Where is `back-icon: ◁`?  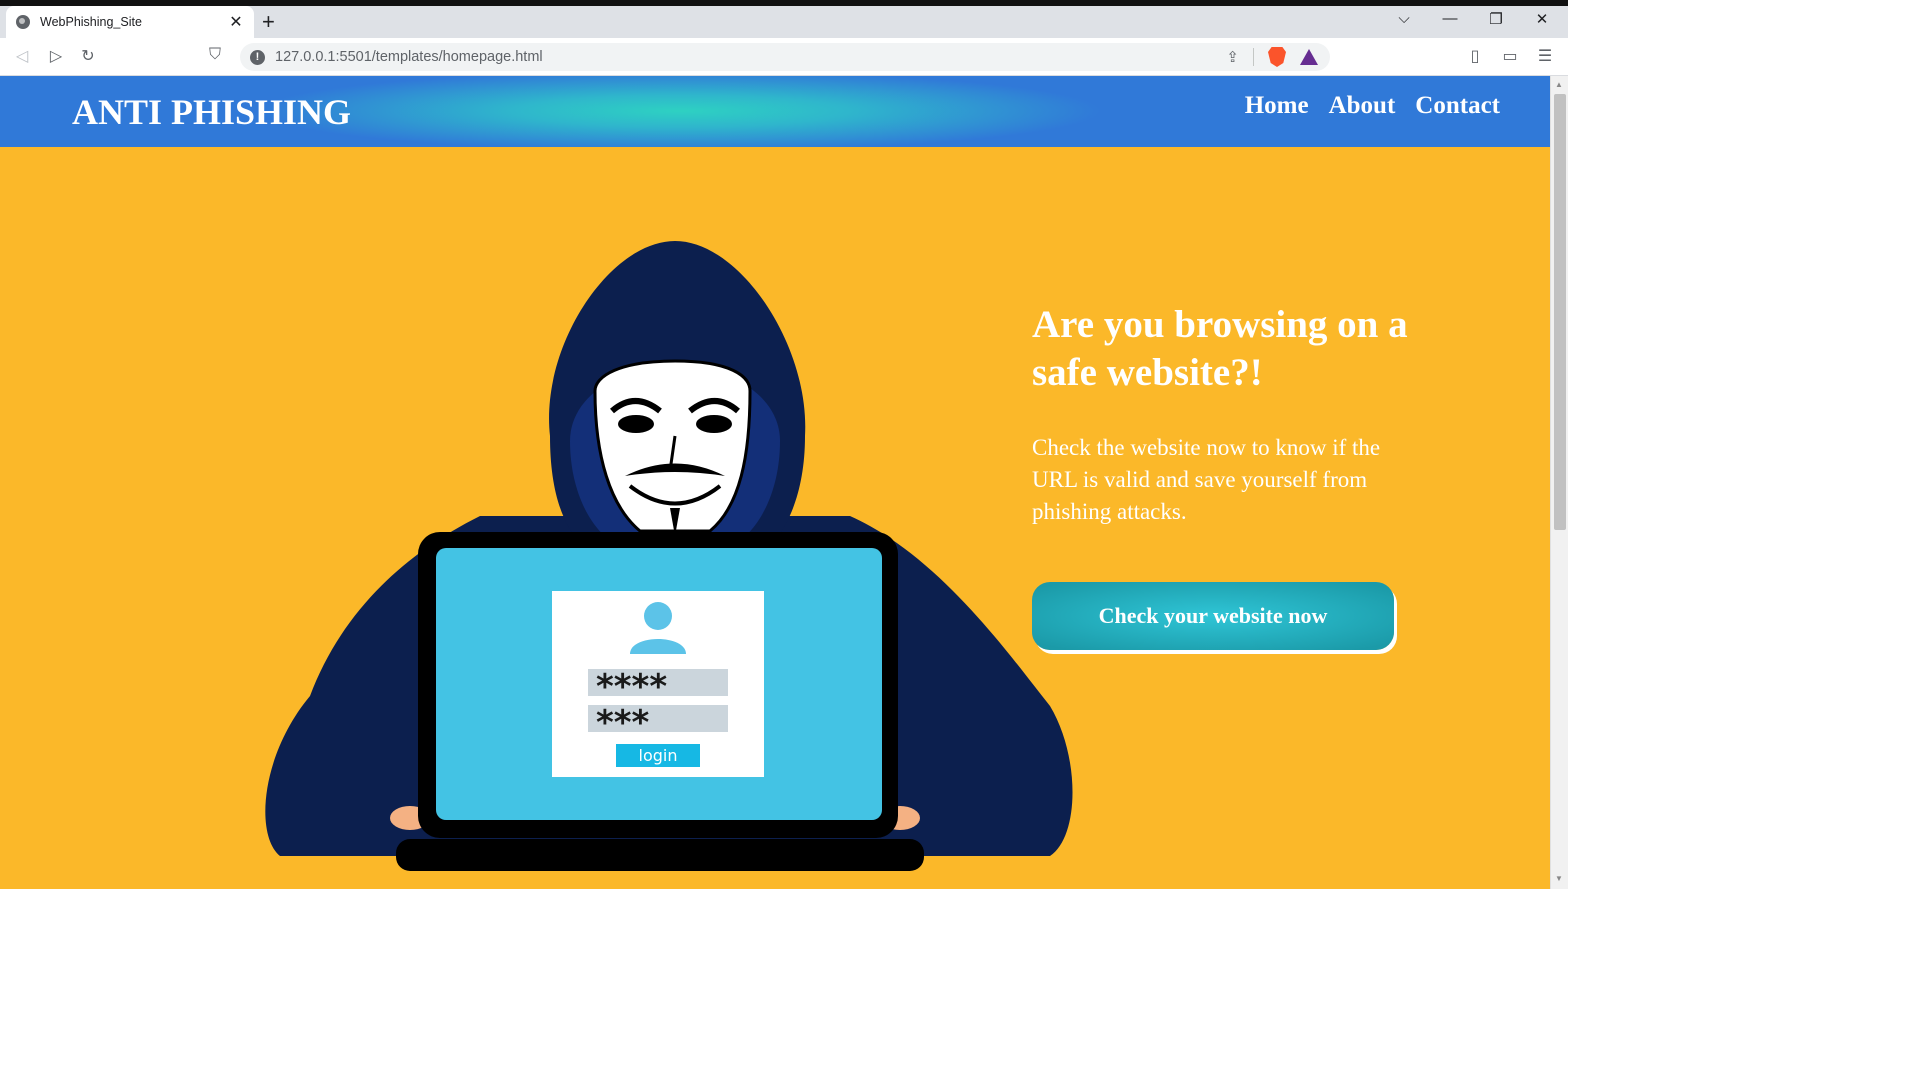 back-icon: ◁ is located at coordinates (22, 56).